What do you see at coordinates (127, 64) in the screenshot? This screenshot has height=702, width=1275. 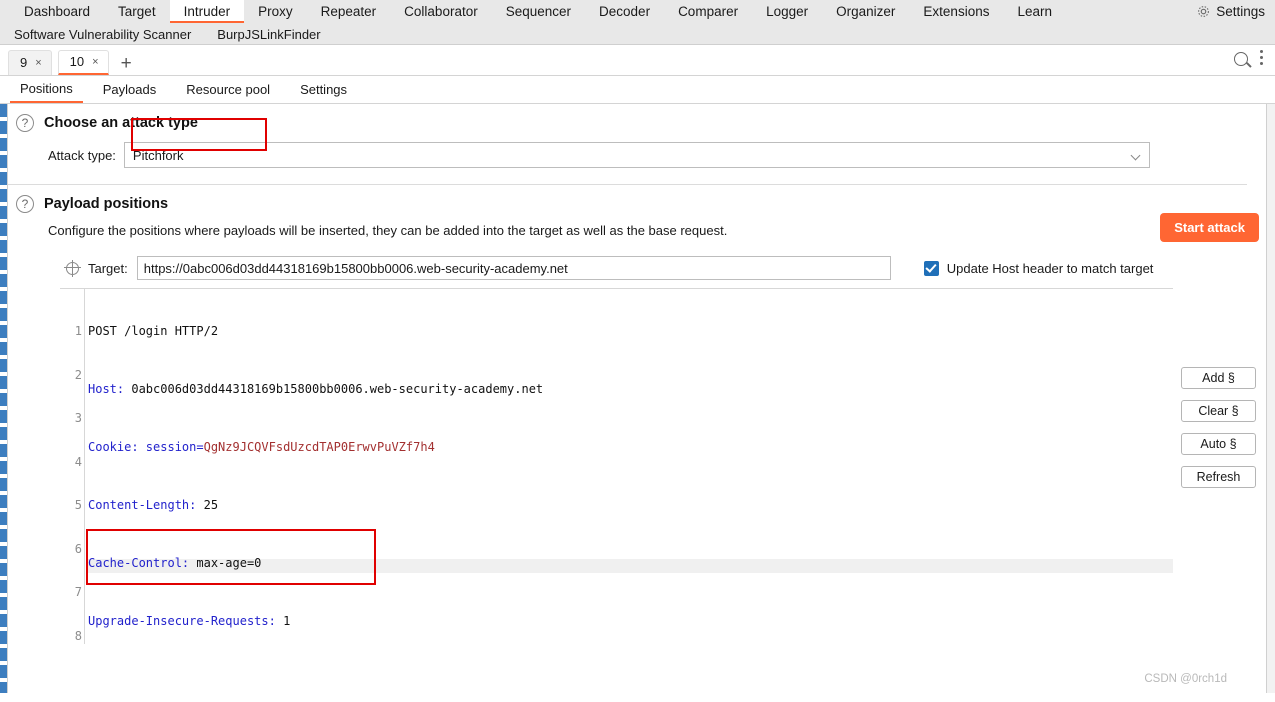 I see `new-tab-button: +` at bounding box center [127, 64].